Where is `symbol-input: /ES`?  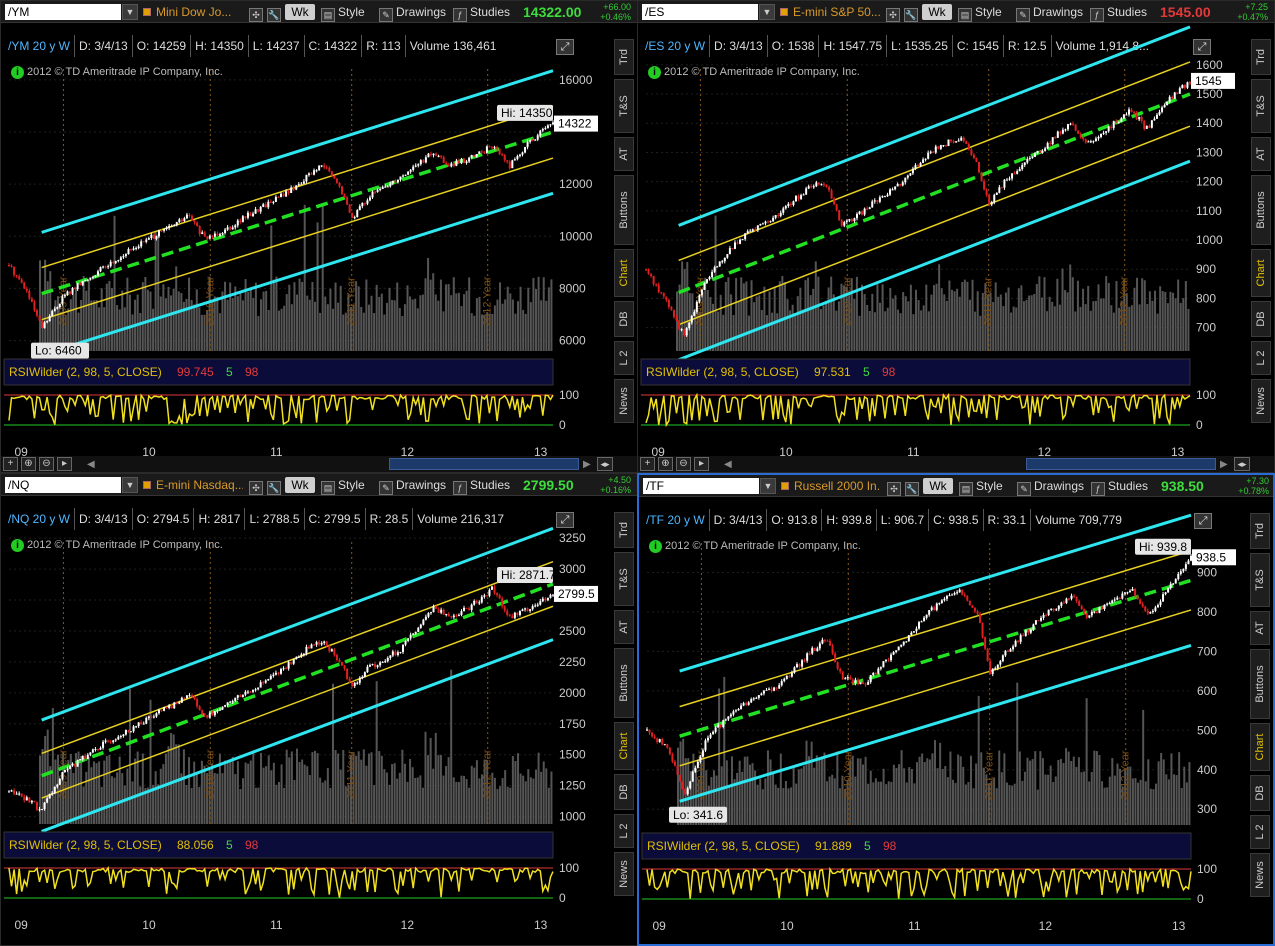
symbol-input: /ES is located at coordinates (700, 12).